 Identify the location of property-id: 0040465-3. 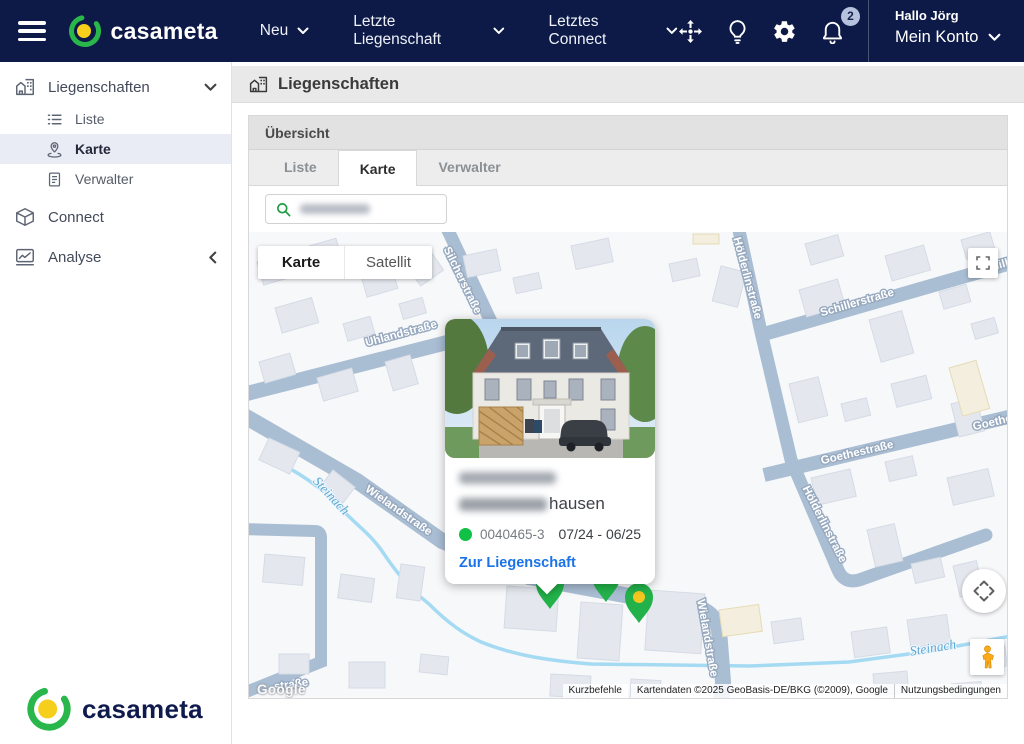
(512, 534).